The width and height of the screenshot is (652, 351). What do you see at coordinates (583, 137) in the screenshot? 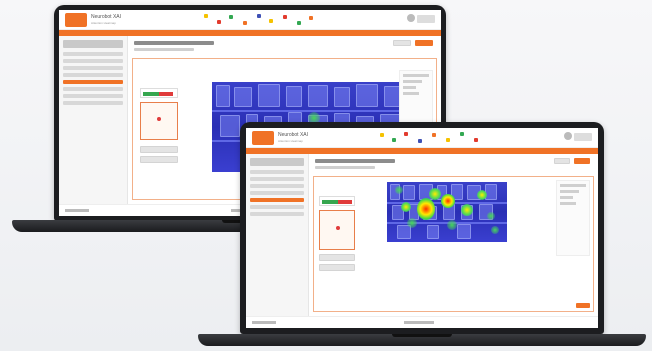
I see `user-menu` at bounding box center [583, 137].